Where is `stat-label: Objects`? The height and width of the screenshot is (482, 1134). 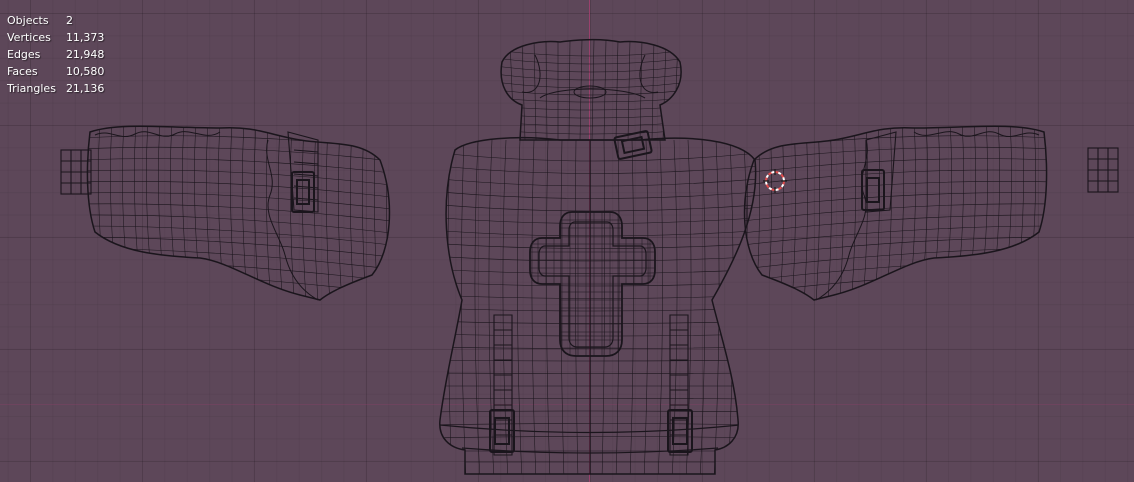 stat-label: Objects is located at coordinates (28, 20).